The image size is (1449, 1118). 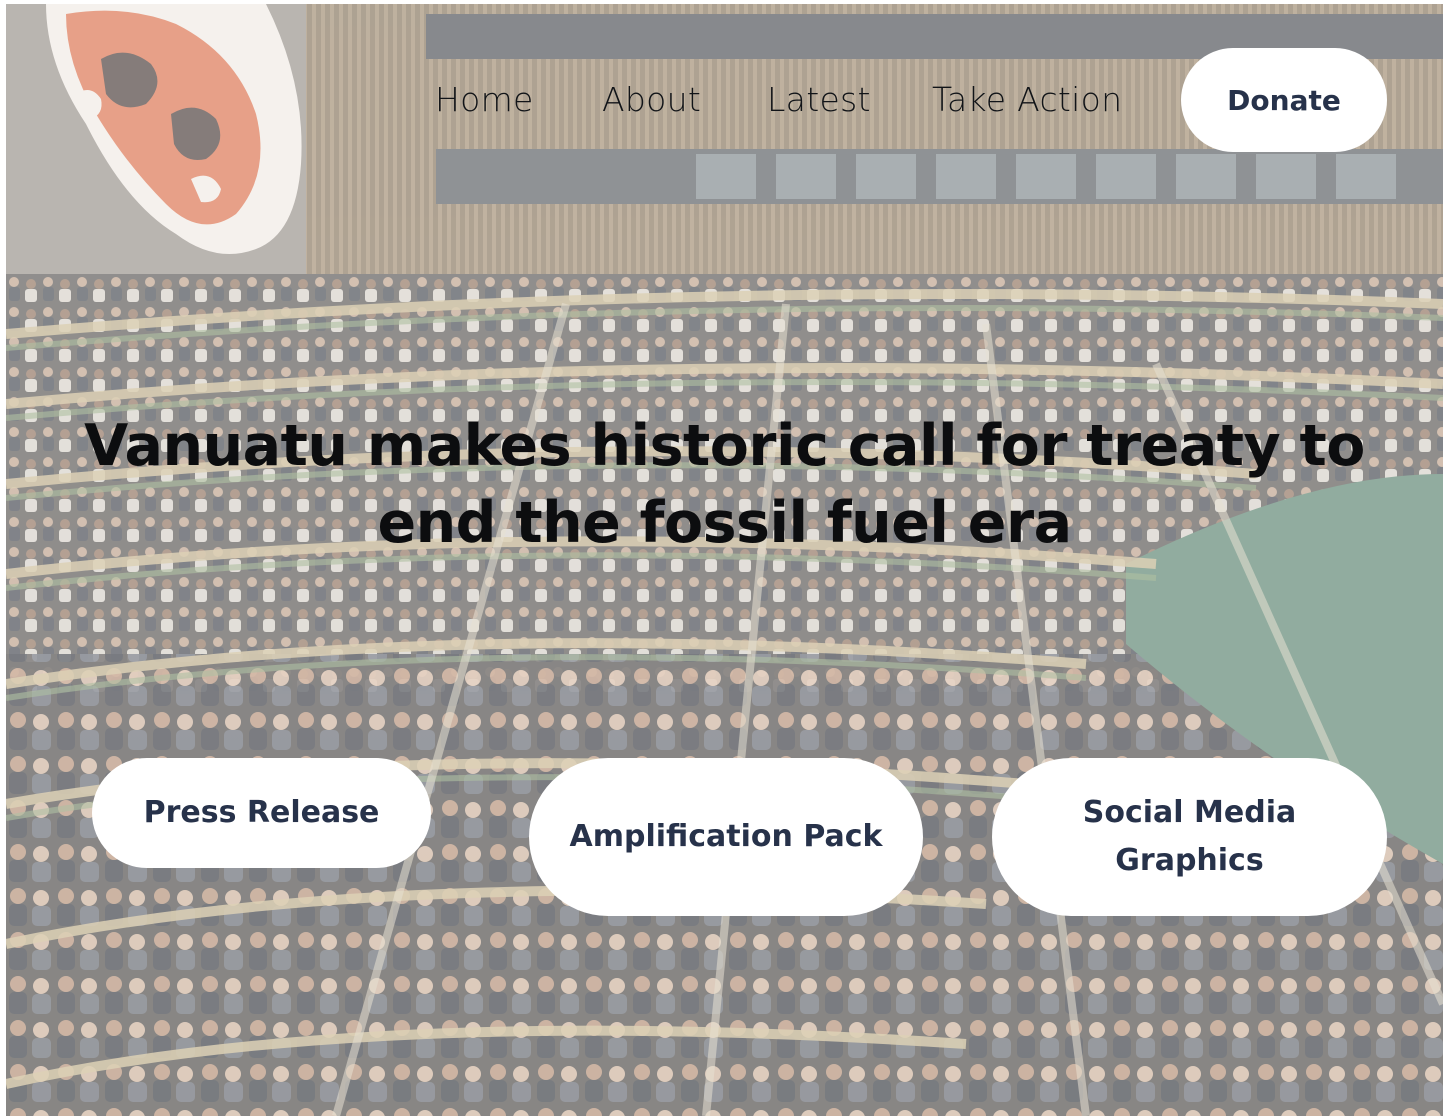 What do you see at coordinates (819, 99) in the screenshot?
I see `nav-latest: Latest` at bounding box center [819, 99].